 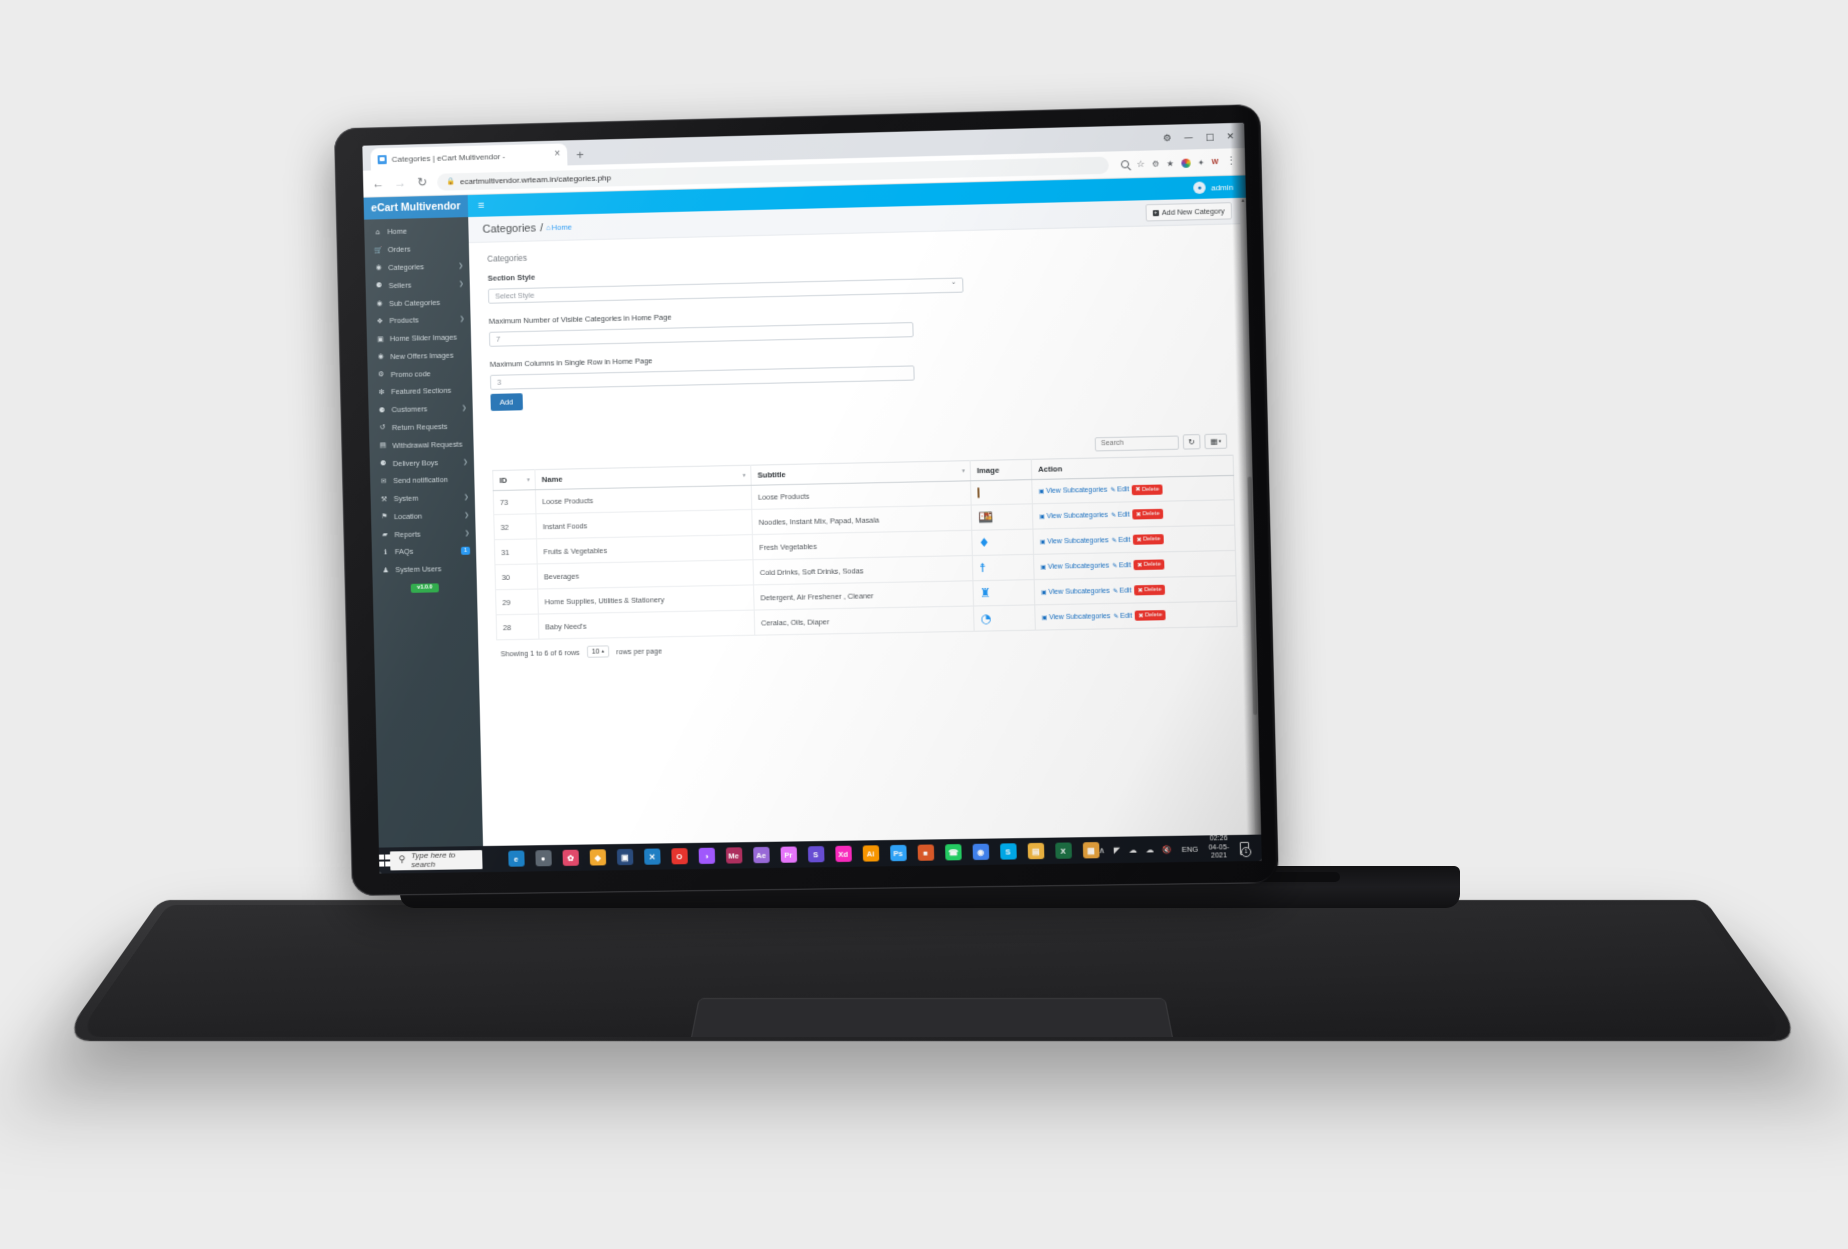 I want to click on sidebar-item-featured-sections: ❇ Featured Sections, so click(x=420, y=391).